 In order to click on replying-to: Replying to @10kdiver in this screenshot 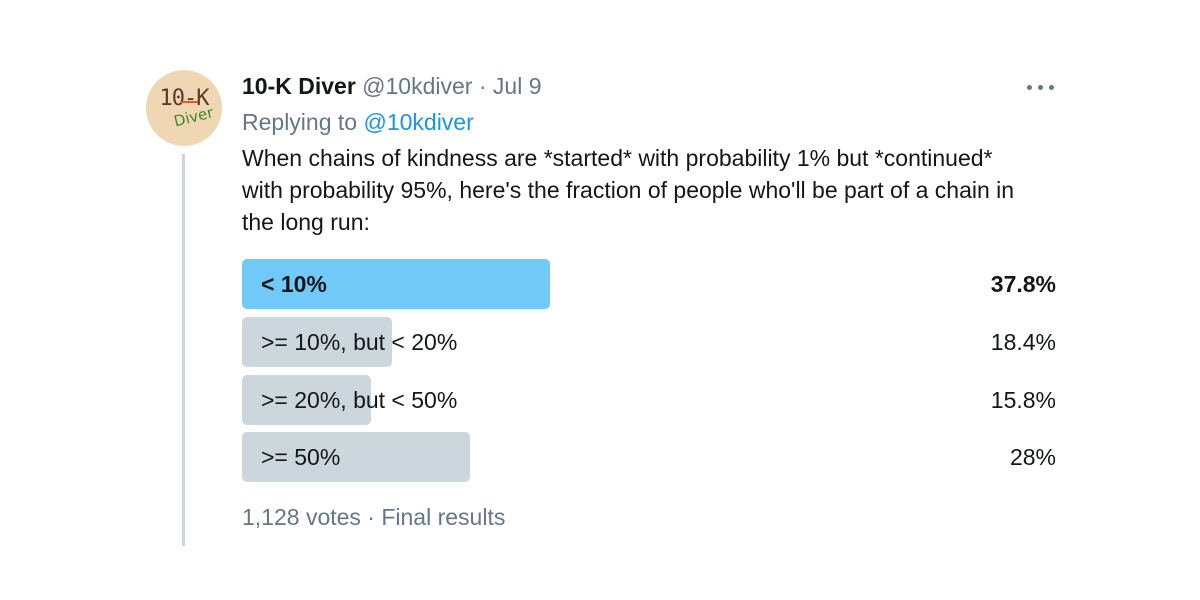, I will do `click(358, 122)`.